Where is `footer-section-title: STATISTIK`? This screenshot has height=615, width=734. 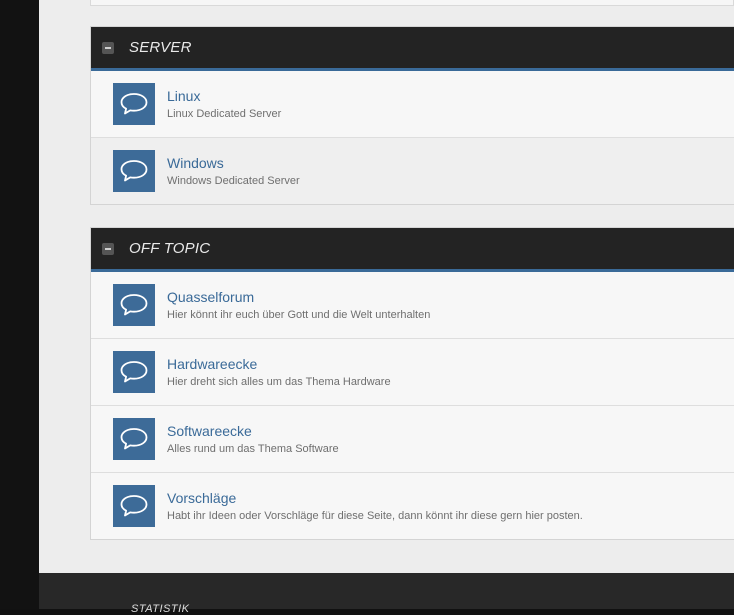 footer-section-title: STATISTIK is located at coordinates (160, 609).